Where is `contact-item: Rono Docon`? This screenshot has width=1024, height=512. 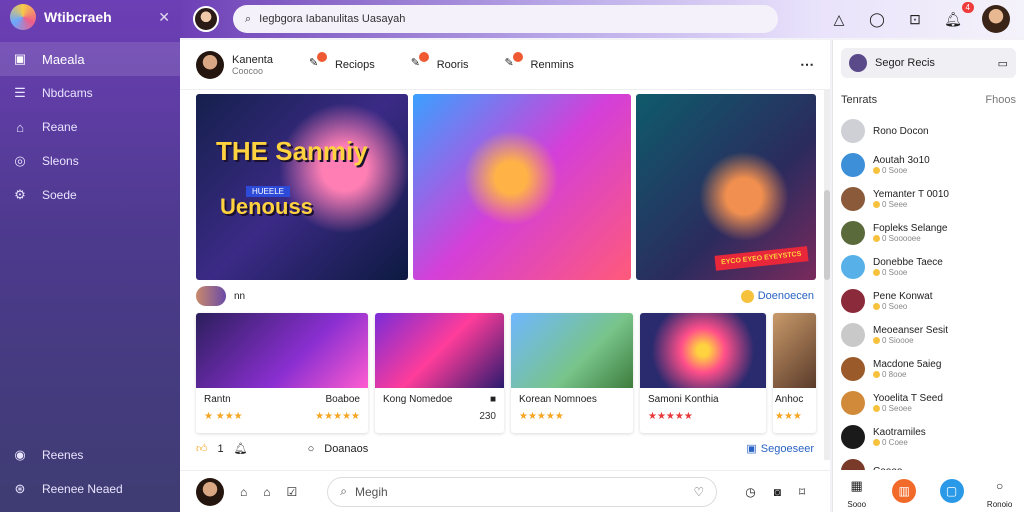
contact-item: Rono Docon is located at coordinates (928, 131).